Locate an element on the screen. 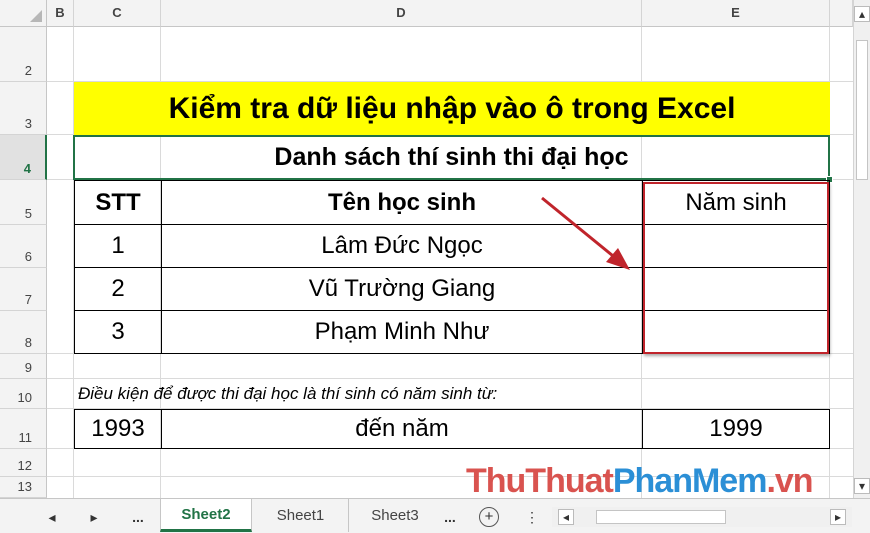  to-year-cell: 1999 is located at coordinates (736, 429).